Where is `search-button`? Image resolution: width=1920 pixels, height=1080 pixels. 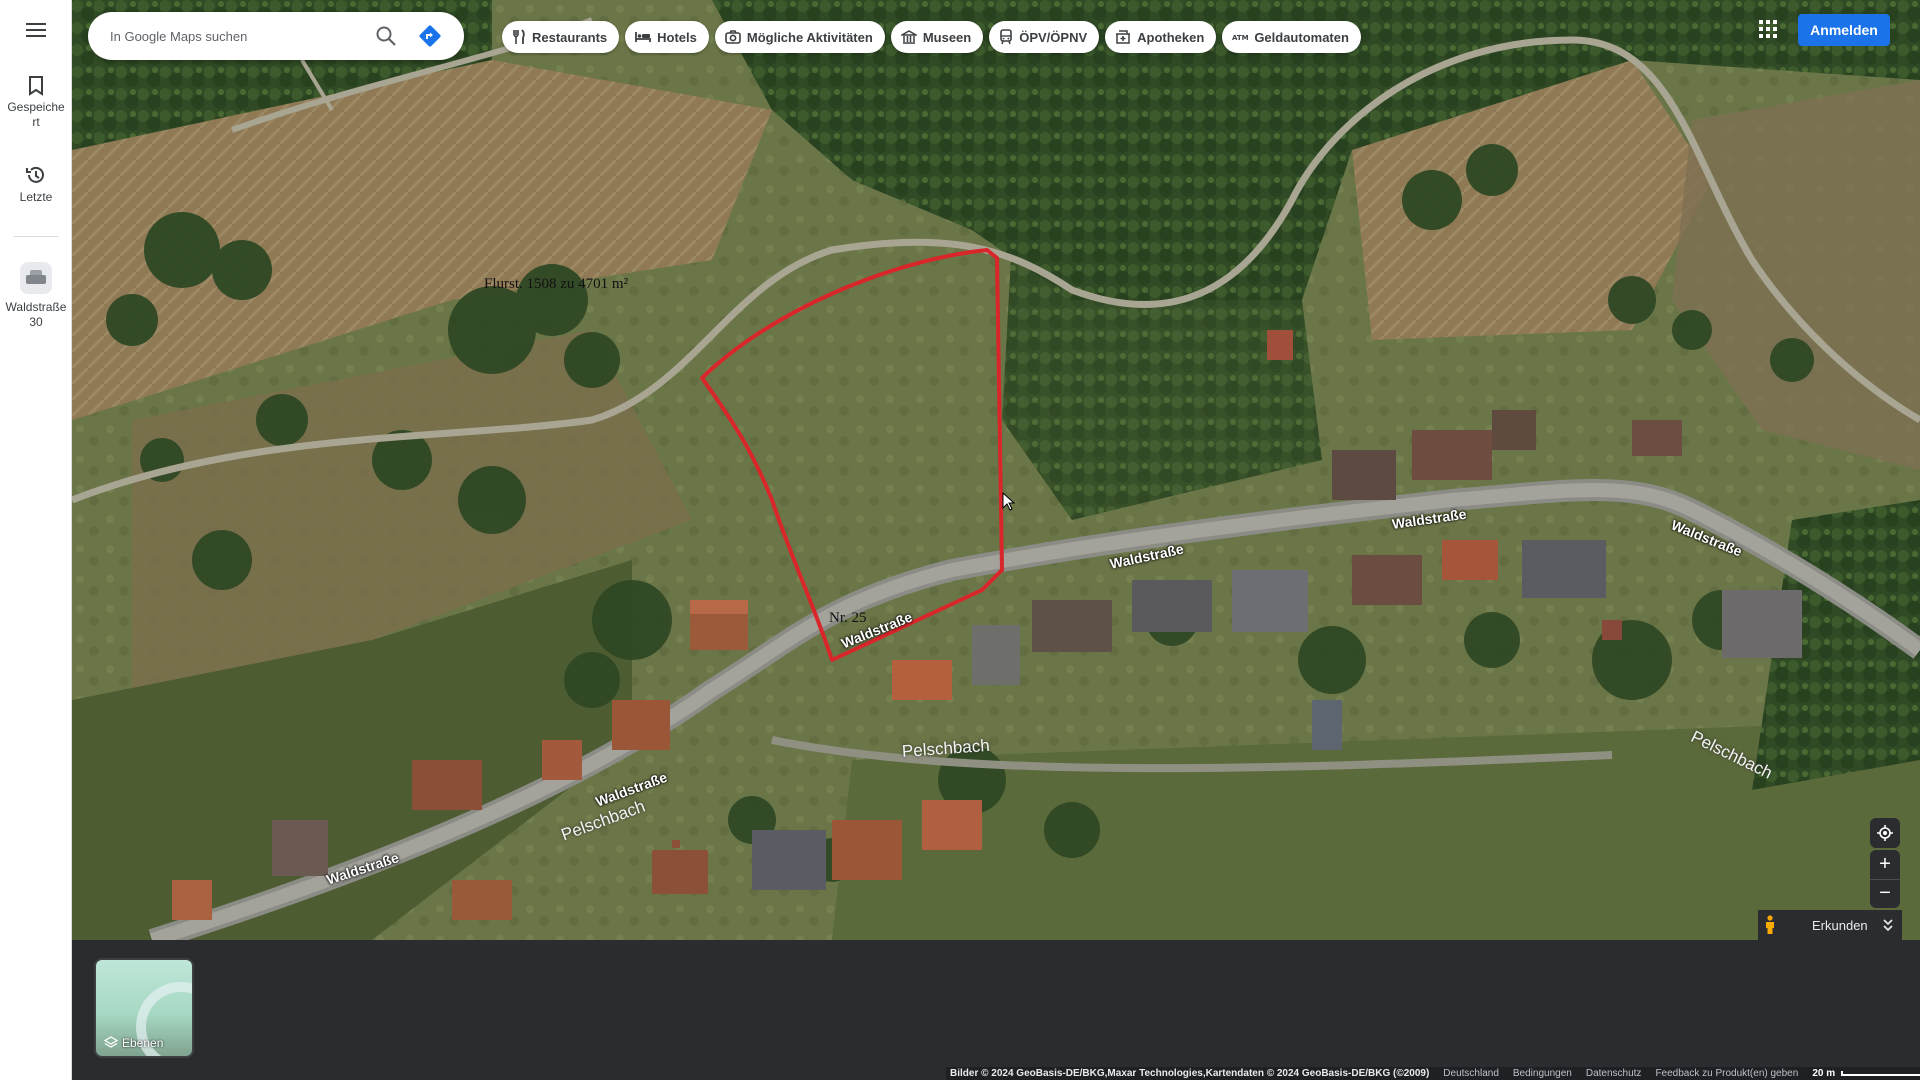 search-button is located at coordinates (386, 36).